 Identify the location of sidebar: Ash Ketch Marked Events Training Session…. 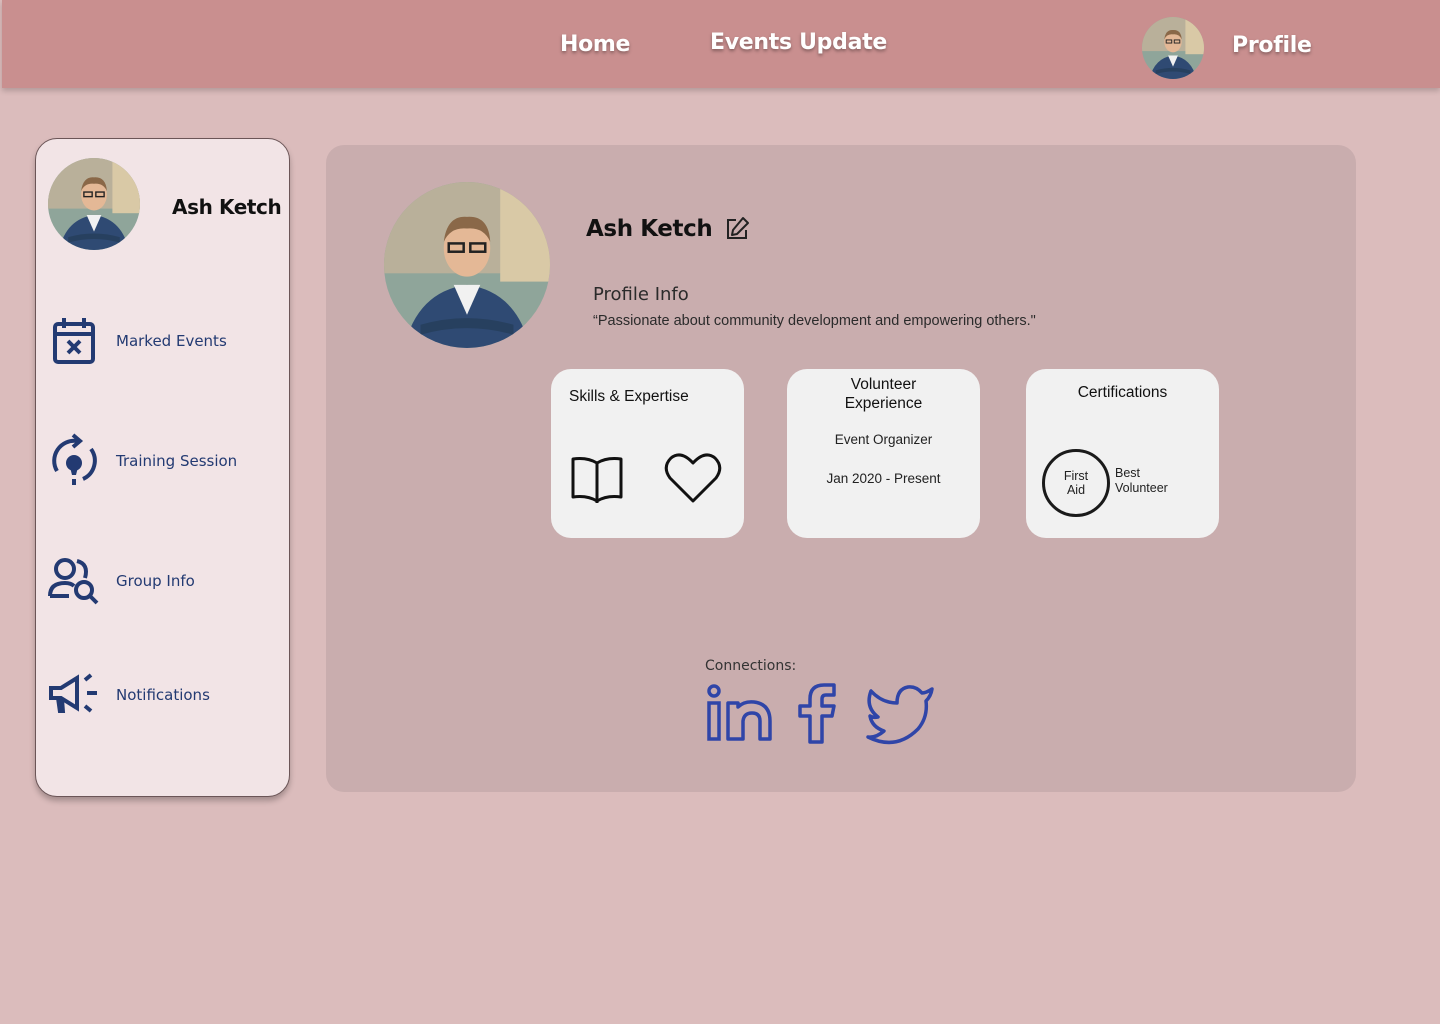
(162, 467).